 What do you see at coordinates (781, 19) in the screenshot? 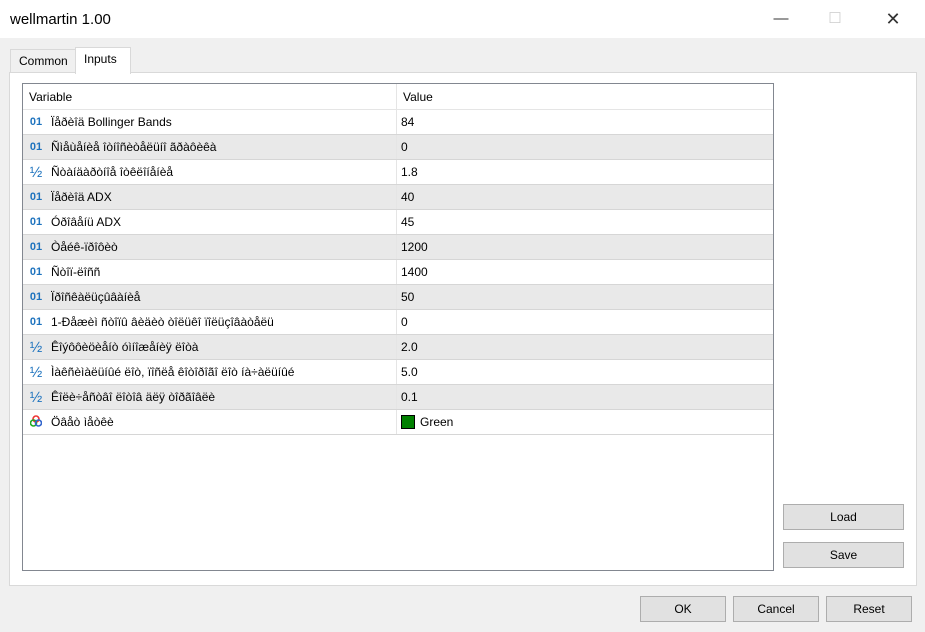
I see `minimize-button: —` at bounding box center [781, 19].